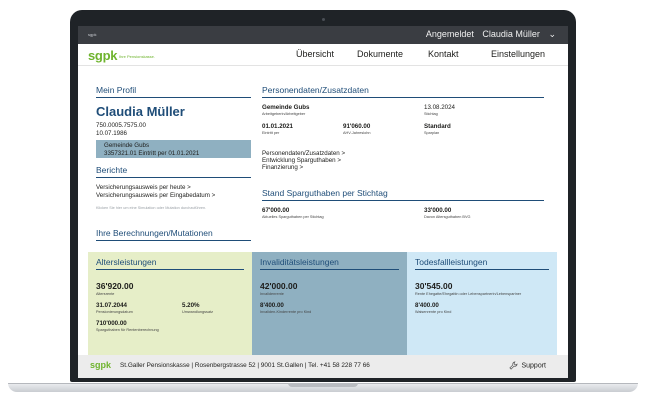  Describe the element at coordinates (403, 200) in the screenshot. I see `savings-rule` at that location.